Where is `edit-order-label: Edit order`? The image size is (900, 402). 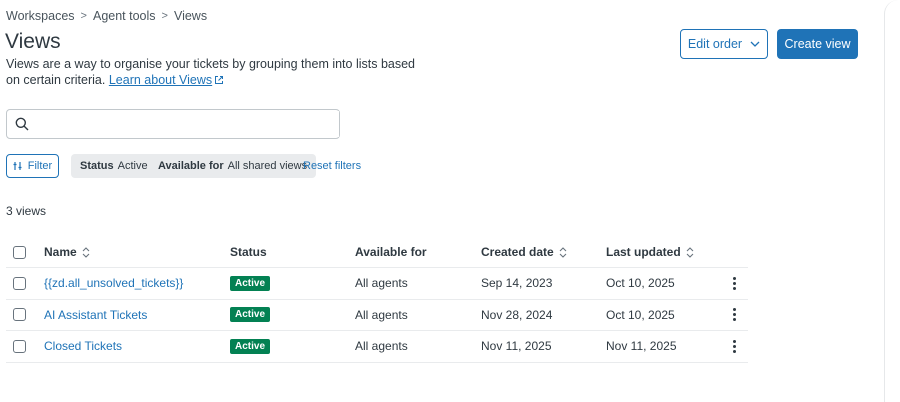
edit-order-label: Edit order is located at coordinates (715, 44).